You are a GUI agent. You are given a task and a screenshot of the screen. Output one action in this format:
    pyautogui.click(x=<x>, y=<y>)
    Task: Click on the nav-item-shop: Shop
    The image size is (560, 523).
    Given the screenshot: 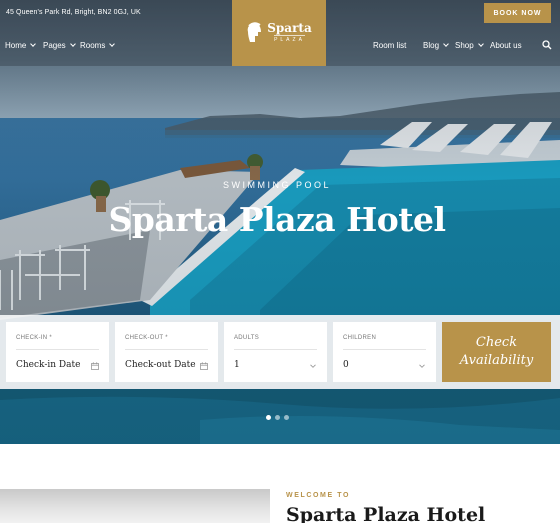 What is the action you would take?
    pyautogui.click(x=469, y=45)
    